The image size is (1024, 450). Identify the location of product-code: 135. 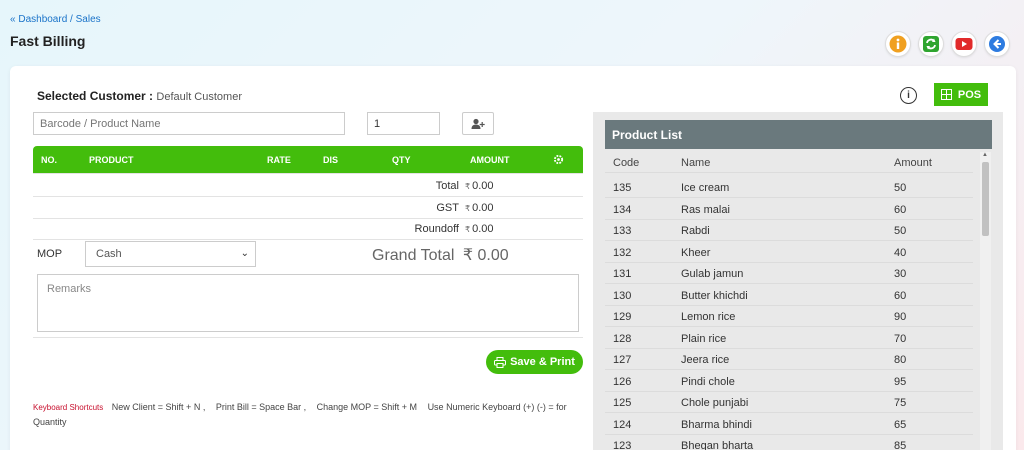
(622, 188).